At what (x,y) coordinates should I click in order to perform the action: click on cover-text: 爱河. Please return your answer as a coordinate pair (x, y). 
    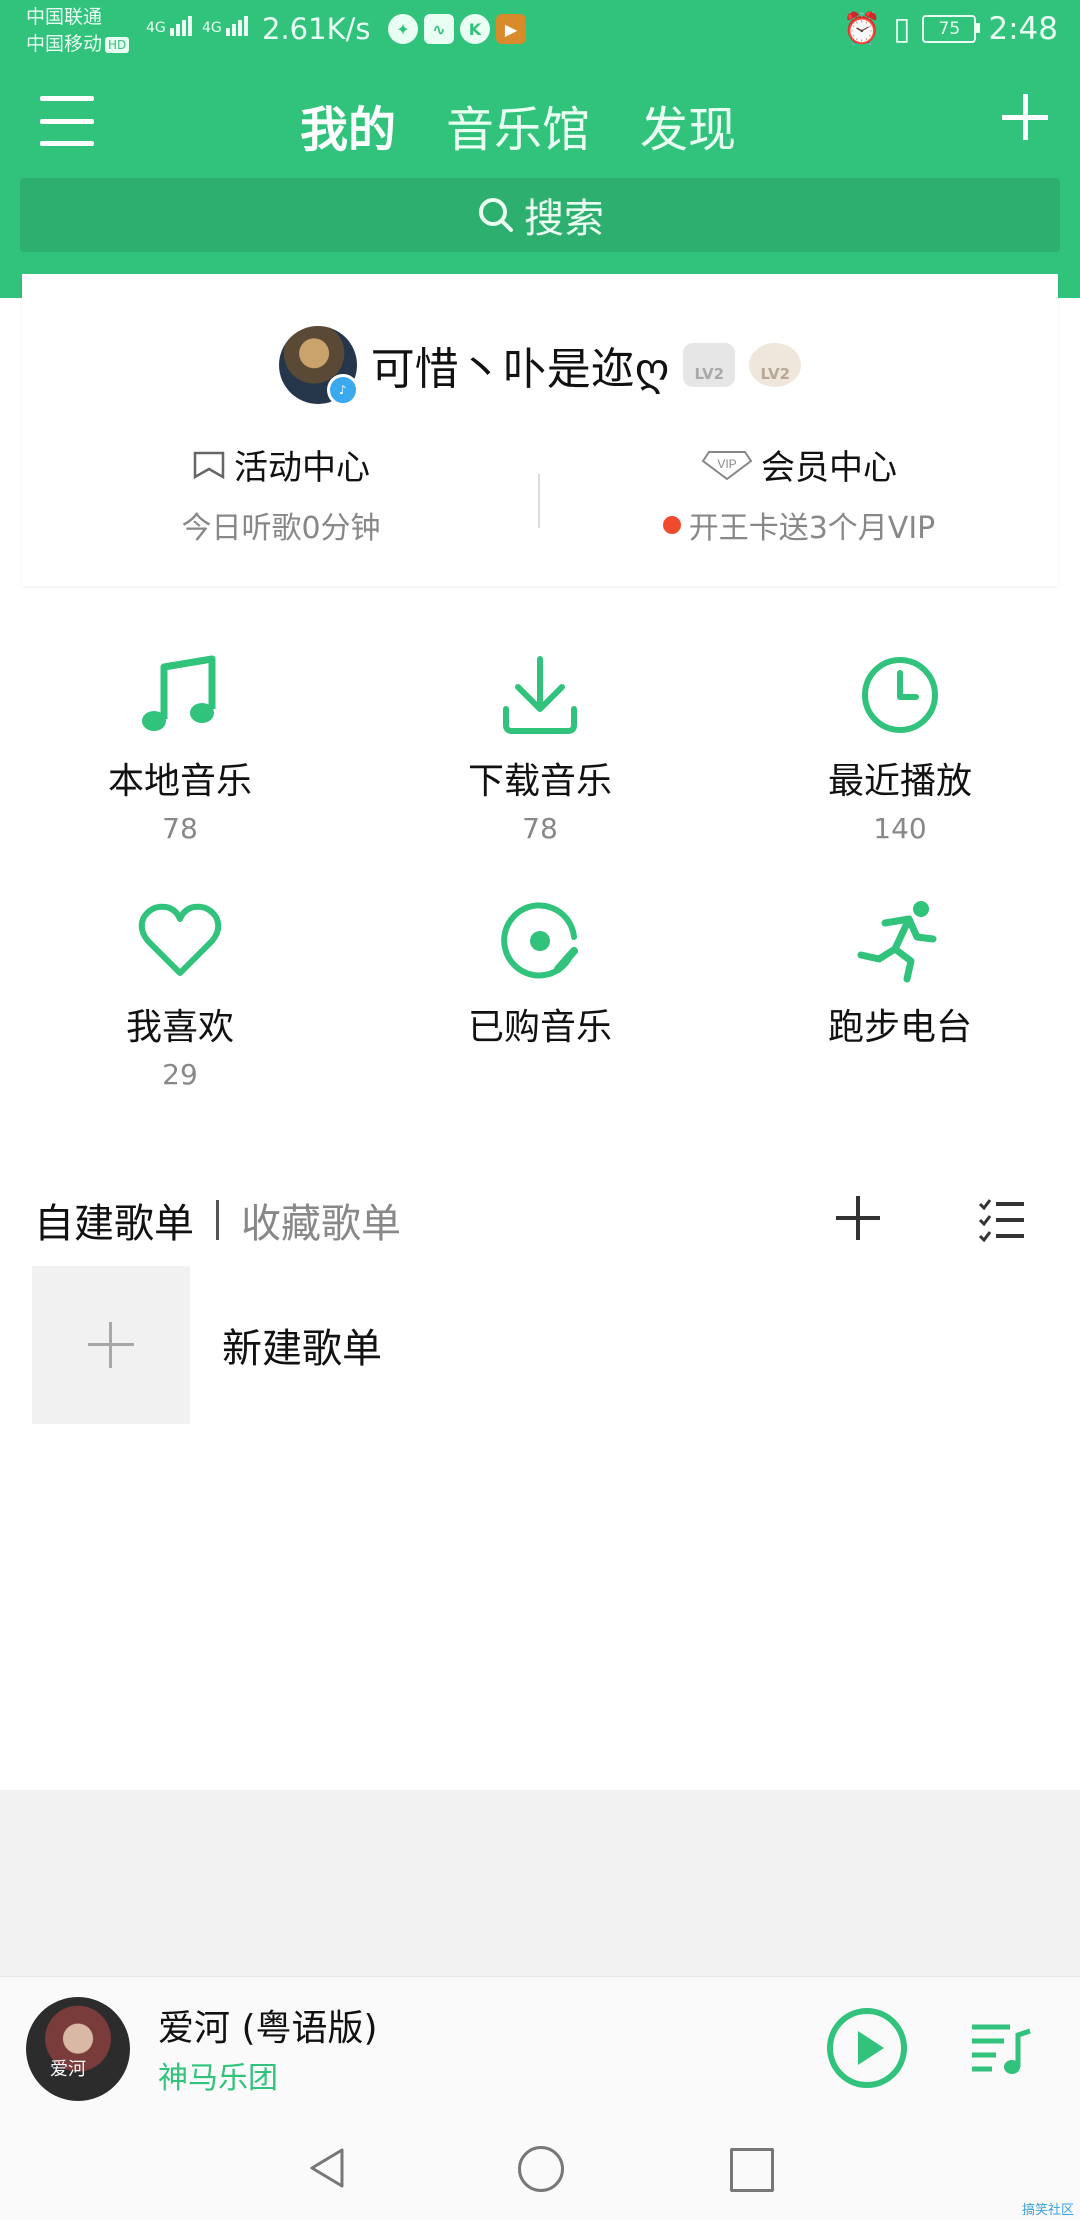
    Looking at the image, I should click on (68, 2069).